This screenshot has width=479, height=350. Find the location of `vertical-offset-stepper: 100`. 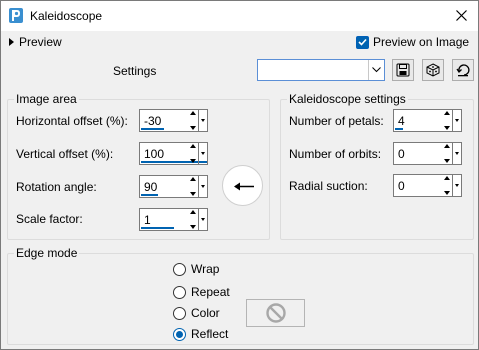

vertical-offset-stepper: 100 is located at coordinates (173, 153).